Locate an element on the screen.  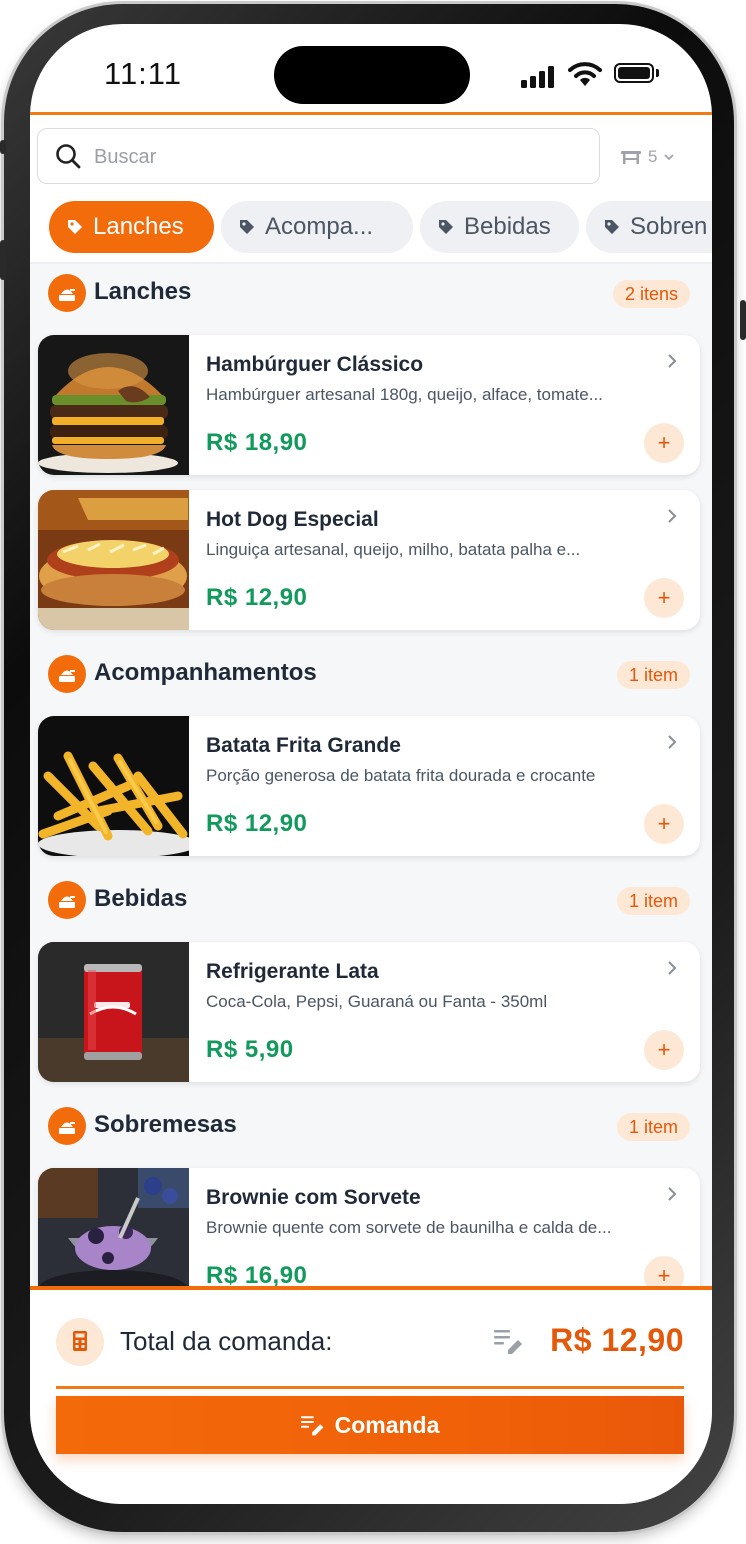
tab-label: Sobren is located at coordinates (669, 226).